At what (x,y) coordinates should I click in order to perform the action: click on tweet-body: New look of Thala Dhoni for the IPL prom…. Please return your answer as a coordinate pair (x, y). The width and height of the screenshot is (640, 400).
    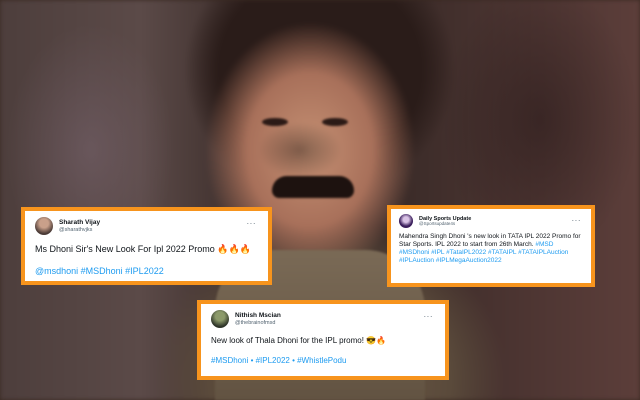
    Looking at the image, I should click on (287, 340).